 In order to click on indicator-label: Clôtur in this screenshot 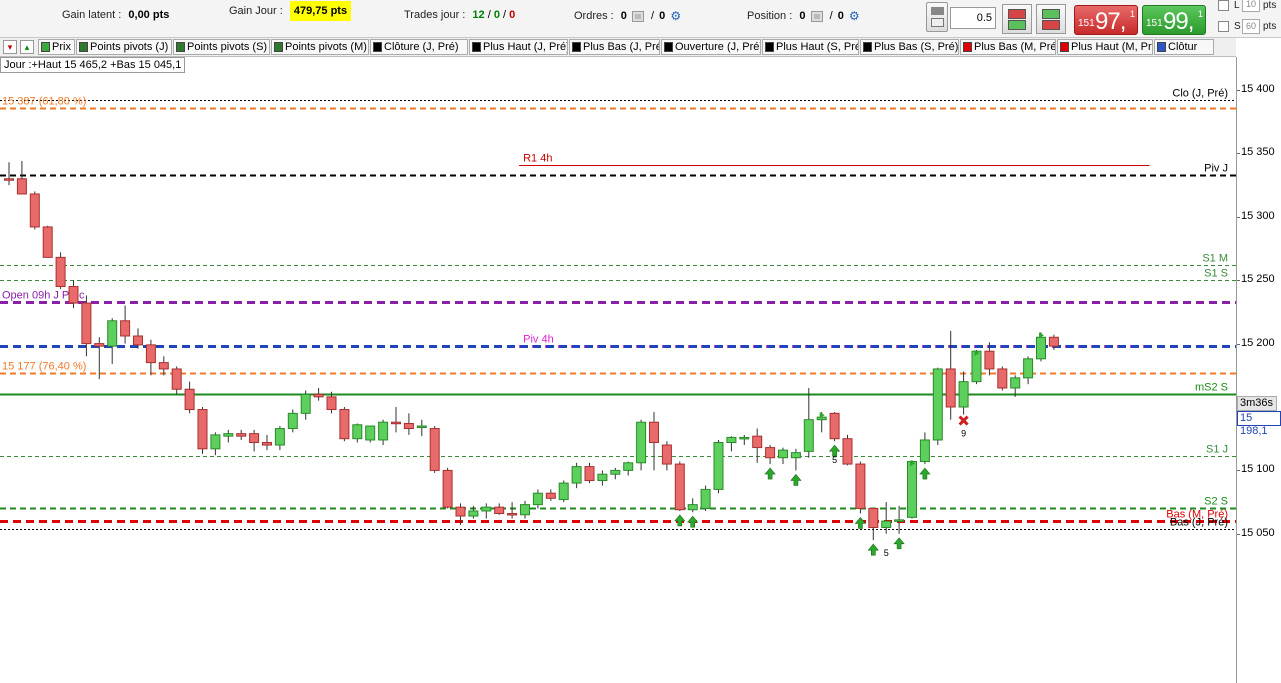, I will do `click(1183, 47)`.